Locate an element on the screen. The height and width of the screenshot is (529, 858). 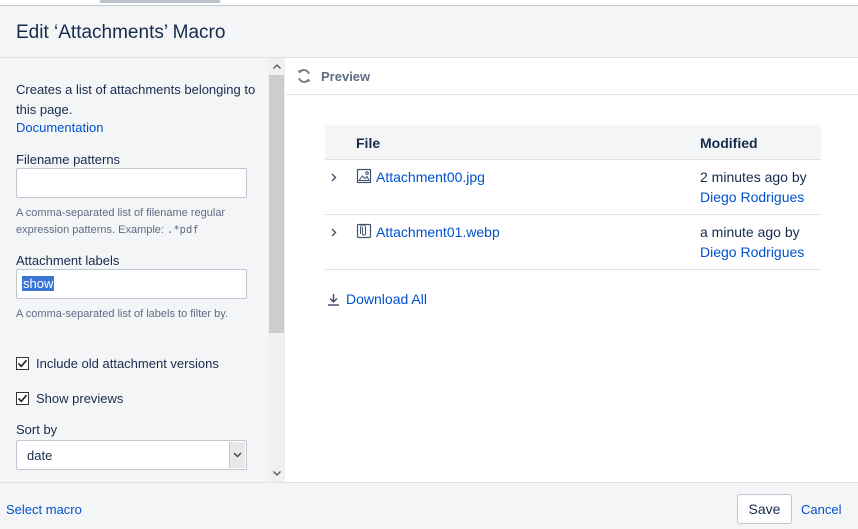
scrollbar-thumb is located at coordinates (276, 204).